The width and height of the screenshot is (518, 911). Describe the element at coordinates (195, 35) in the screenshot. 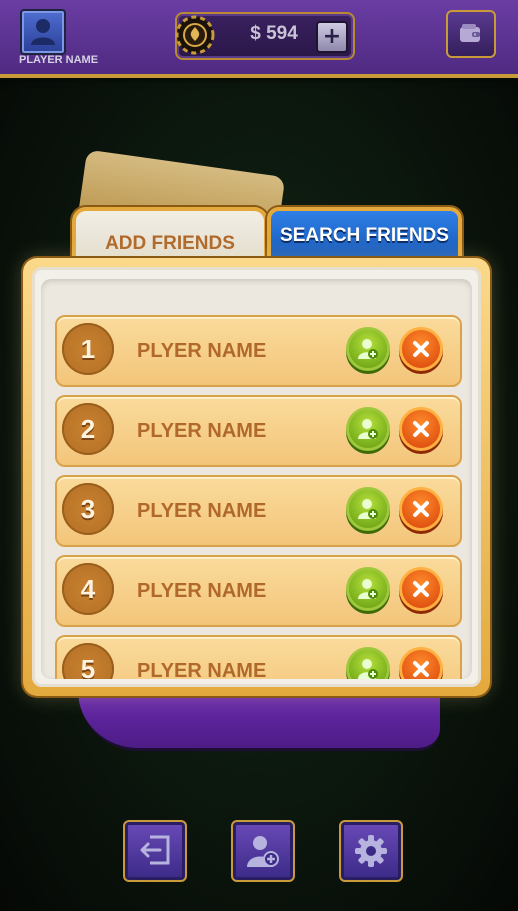

I see `poker-chip-icon` at that location.